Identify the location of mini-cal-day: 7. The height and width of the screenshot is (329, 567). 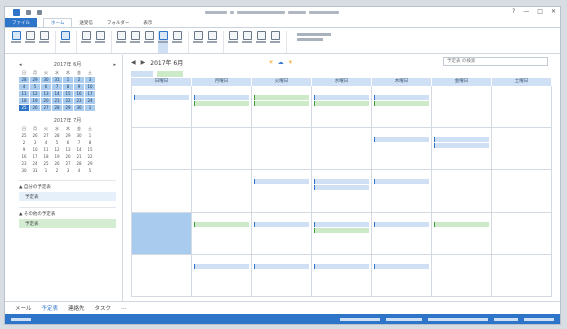
(79, 143).